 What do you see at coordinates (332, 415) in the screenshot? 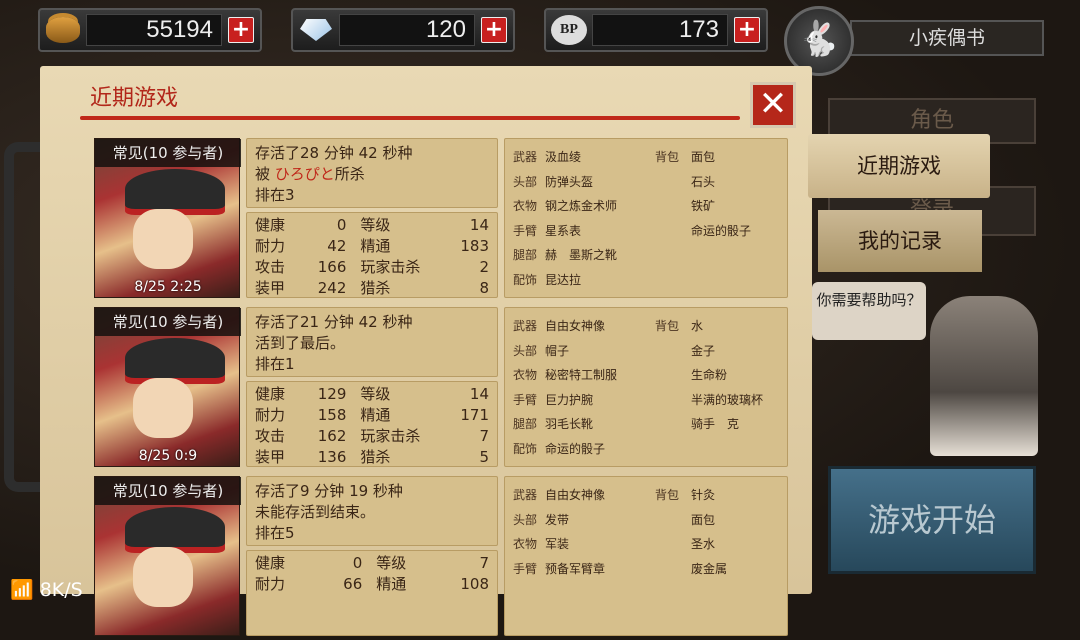
I see `stat-value: 158` at bounding box center [332, 415].